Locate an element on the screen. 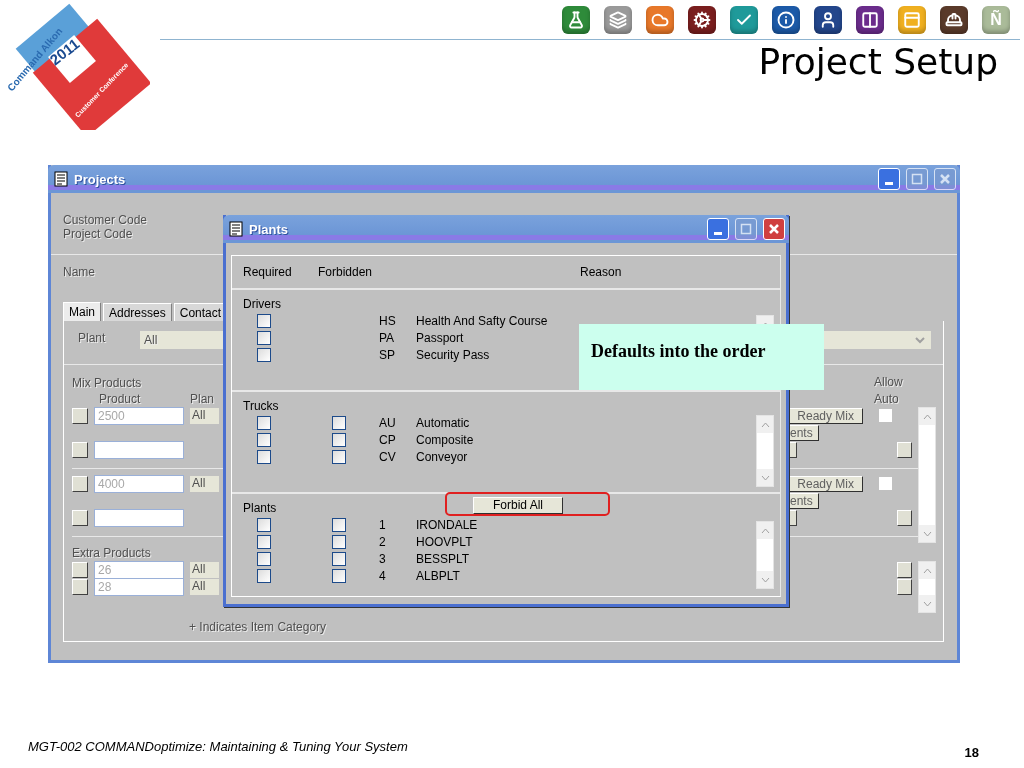 Image resolution: width=1024 pixels, height=768 pixels. column-header: Forbidden is located at coordinates (346, 272).